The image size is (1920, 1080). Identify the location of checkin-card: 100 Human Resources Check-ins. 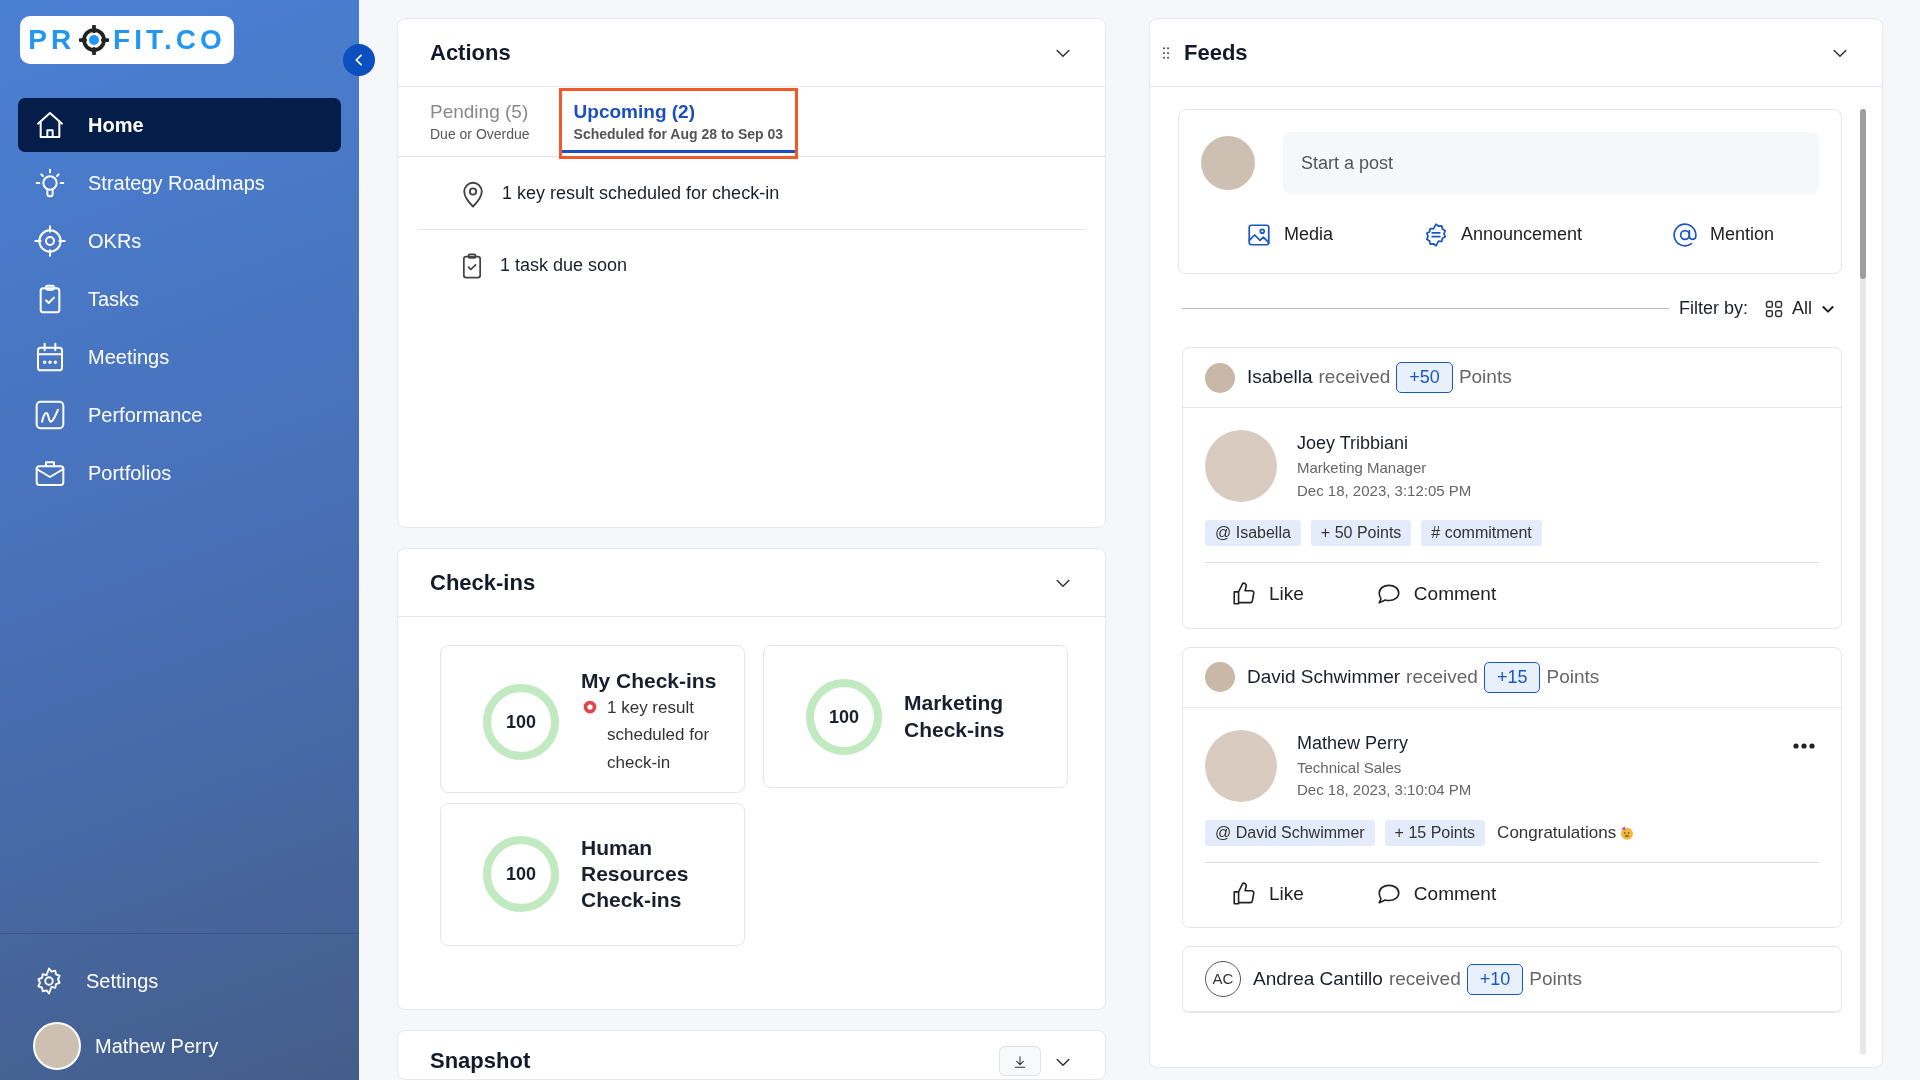
(592, 874).